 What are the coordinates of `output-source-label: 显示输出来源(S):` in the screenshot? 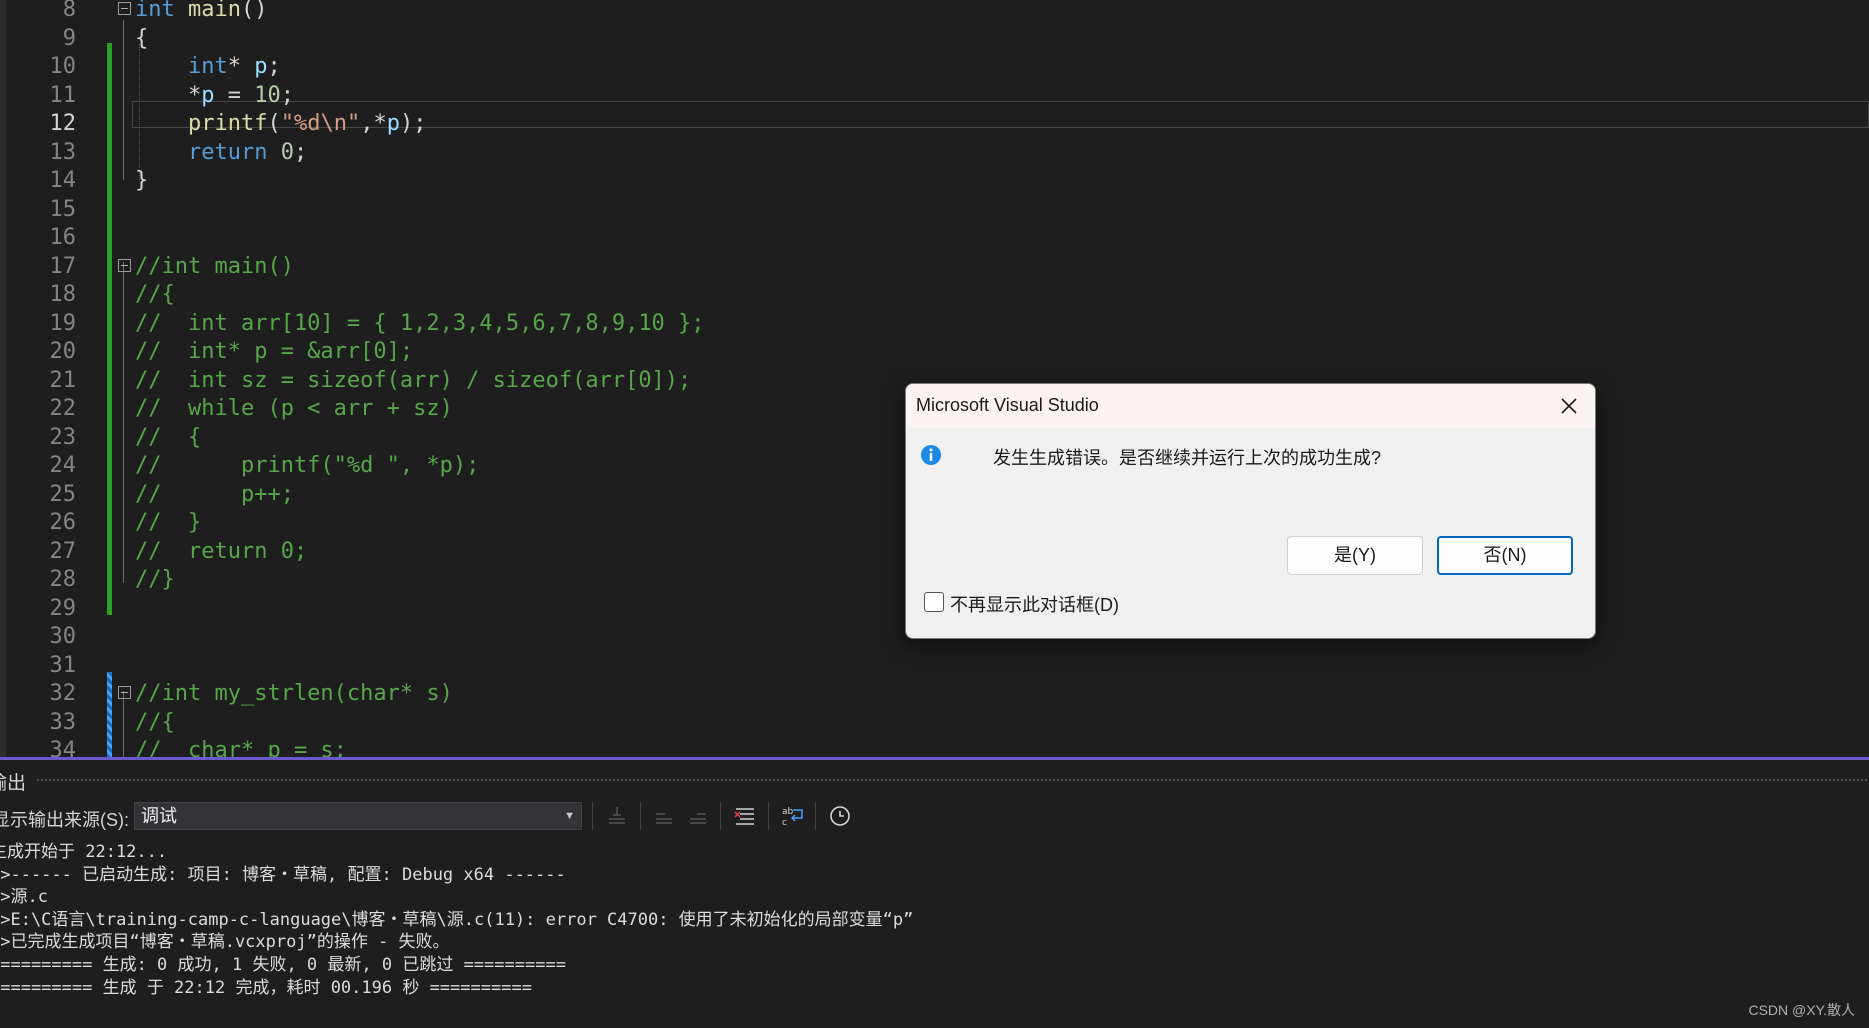 It's located at (64, 820).